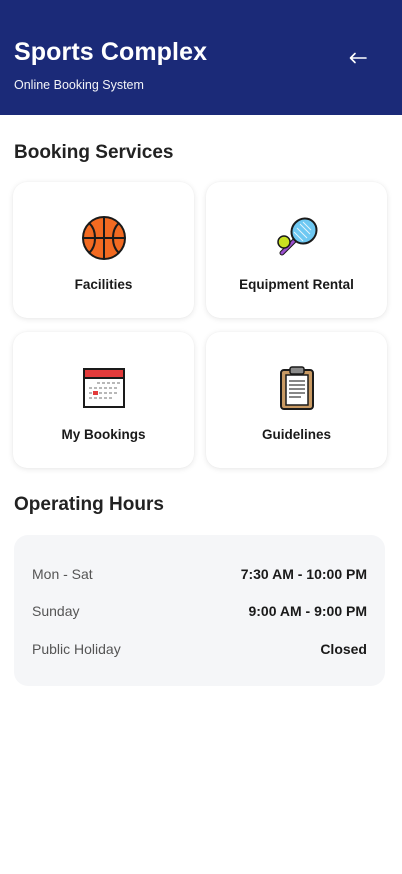 The width and height of the screenshot is (402, 874). I want to click on hours-row: Public Holiday Closed, so click(199, 649).